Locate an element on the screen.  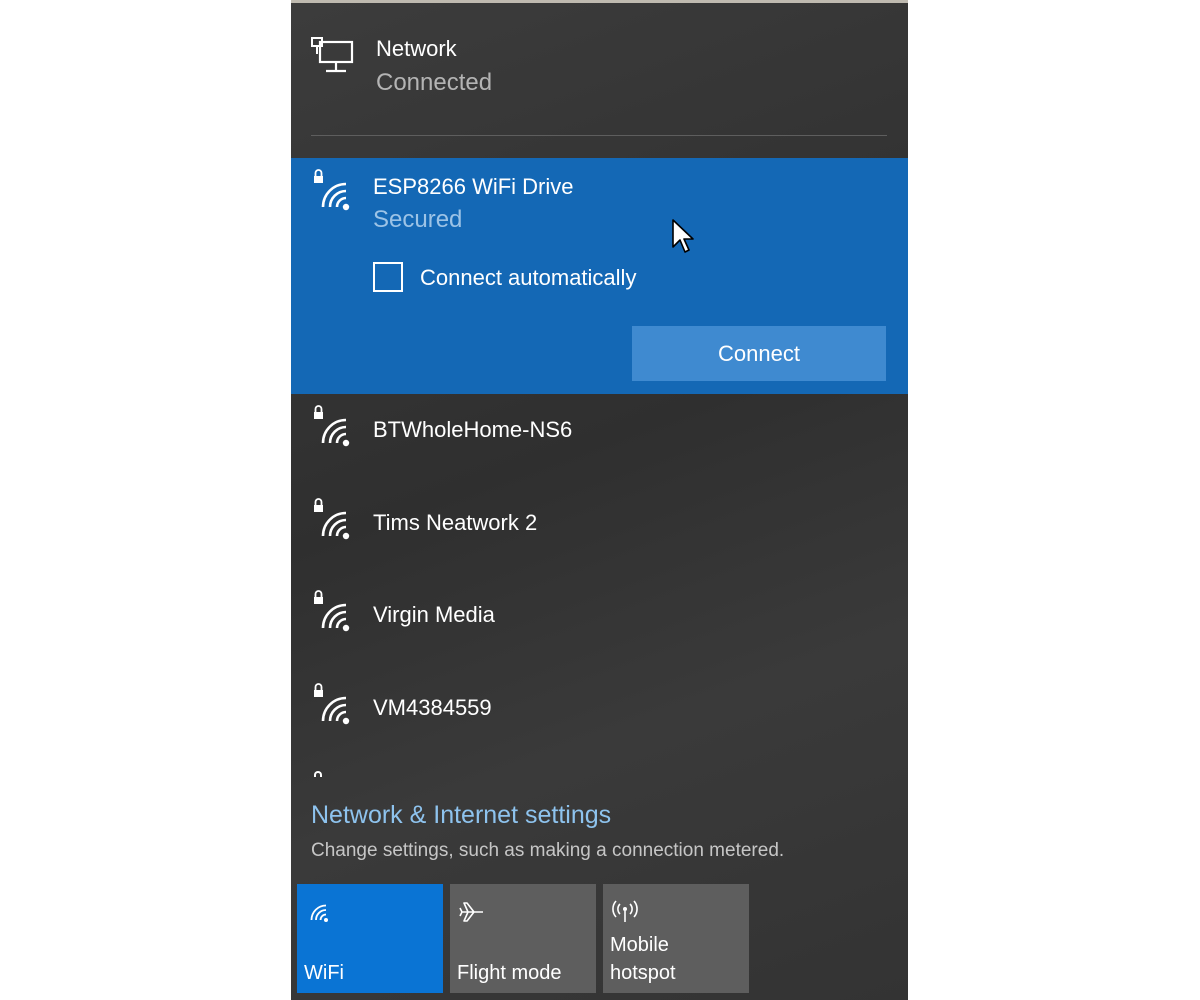
wifi-toggle-tile: WiFi is located at coordinates (370, 938).